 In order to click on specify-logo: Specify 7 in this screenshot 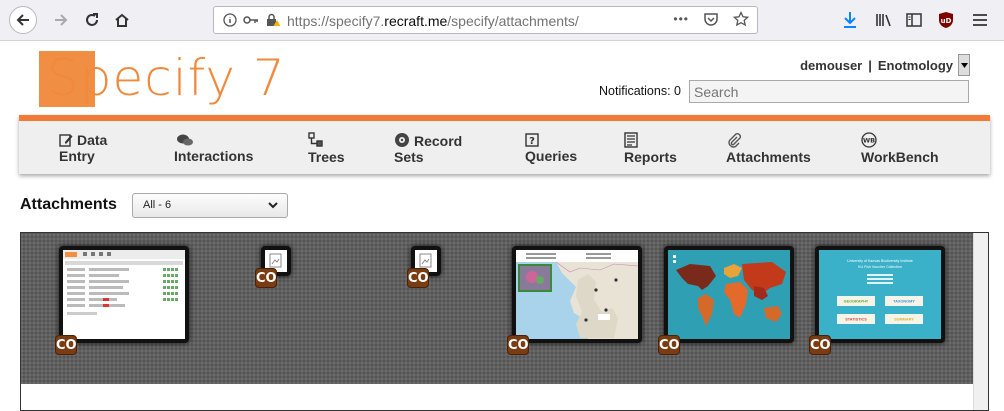, I will do `click(162, 78)`.